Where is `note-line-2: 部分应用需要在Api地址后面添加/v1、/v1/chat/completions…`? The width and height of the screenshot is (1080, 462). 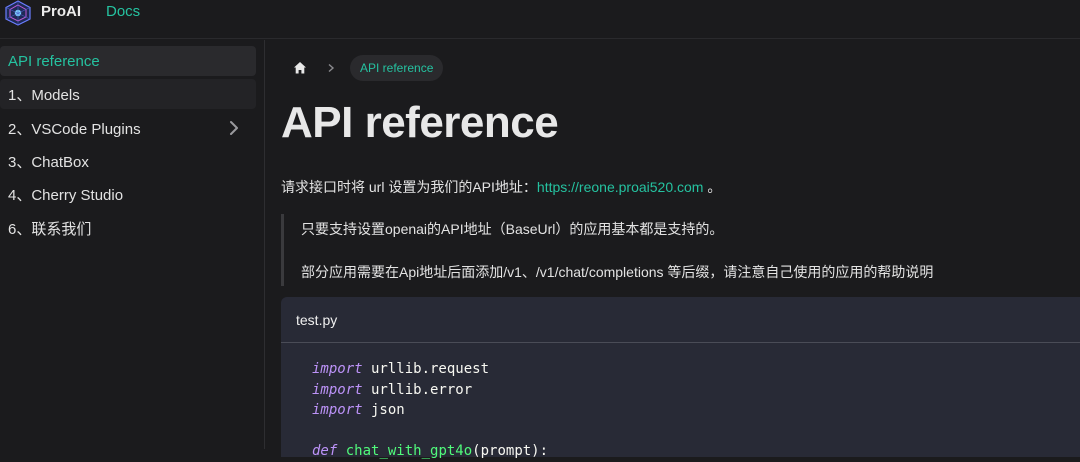
note-line-2: 部分应用需要在Api地址后面添加/v1、/v1/chat/completions… is located at coordinates (617, 272).